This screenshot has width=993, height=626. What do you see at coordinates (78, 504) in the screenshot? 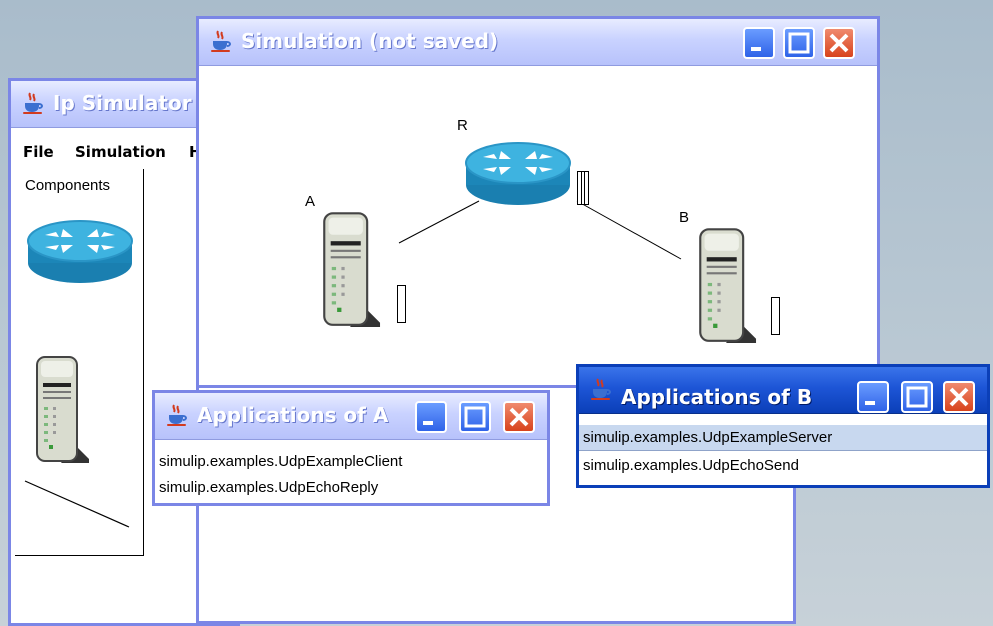
I see `link-tool-icon` at bounding box center [78, 504].